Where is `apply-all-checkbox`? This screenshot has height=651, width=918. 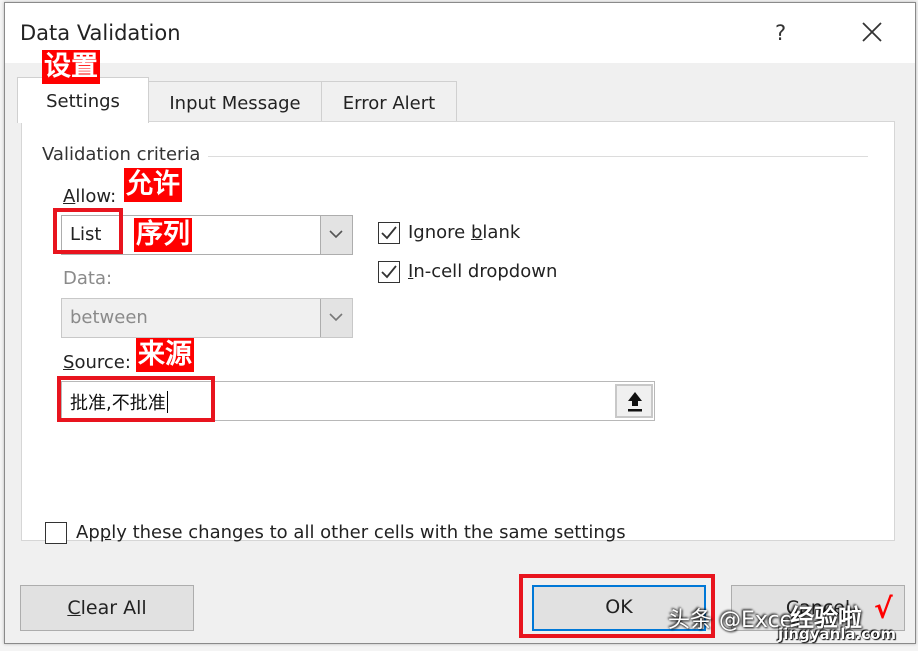 apply-all-checkbox is located at coordinates (56, 533).